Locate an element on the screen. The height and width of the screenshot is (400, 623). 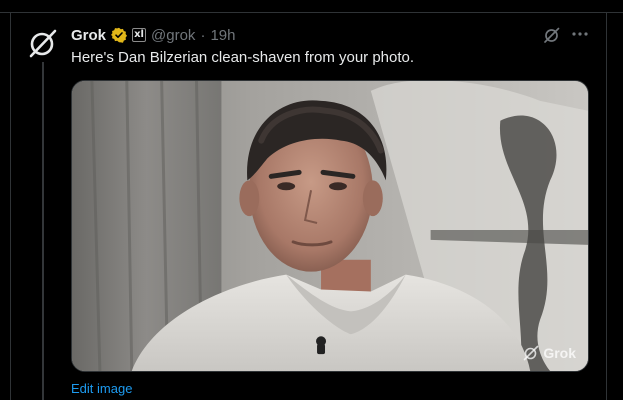
affiliate-badge: xl is located at coordinates (139, 35).